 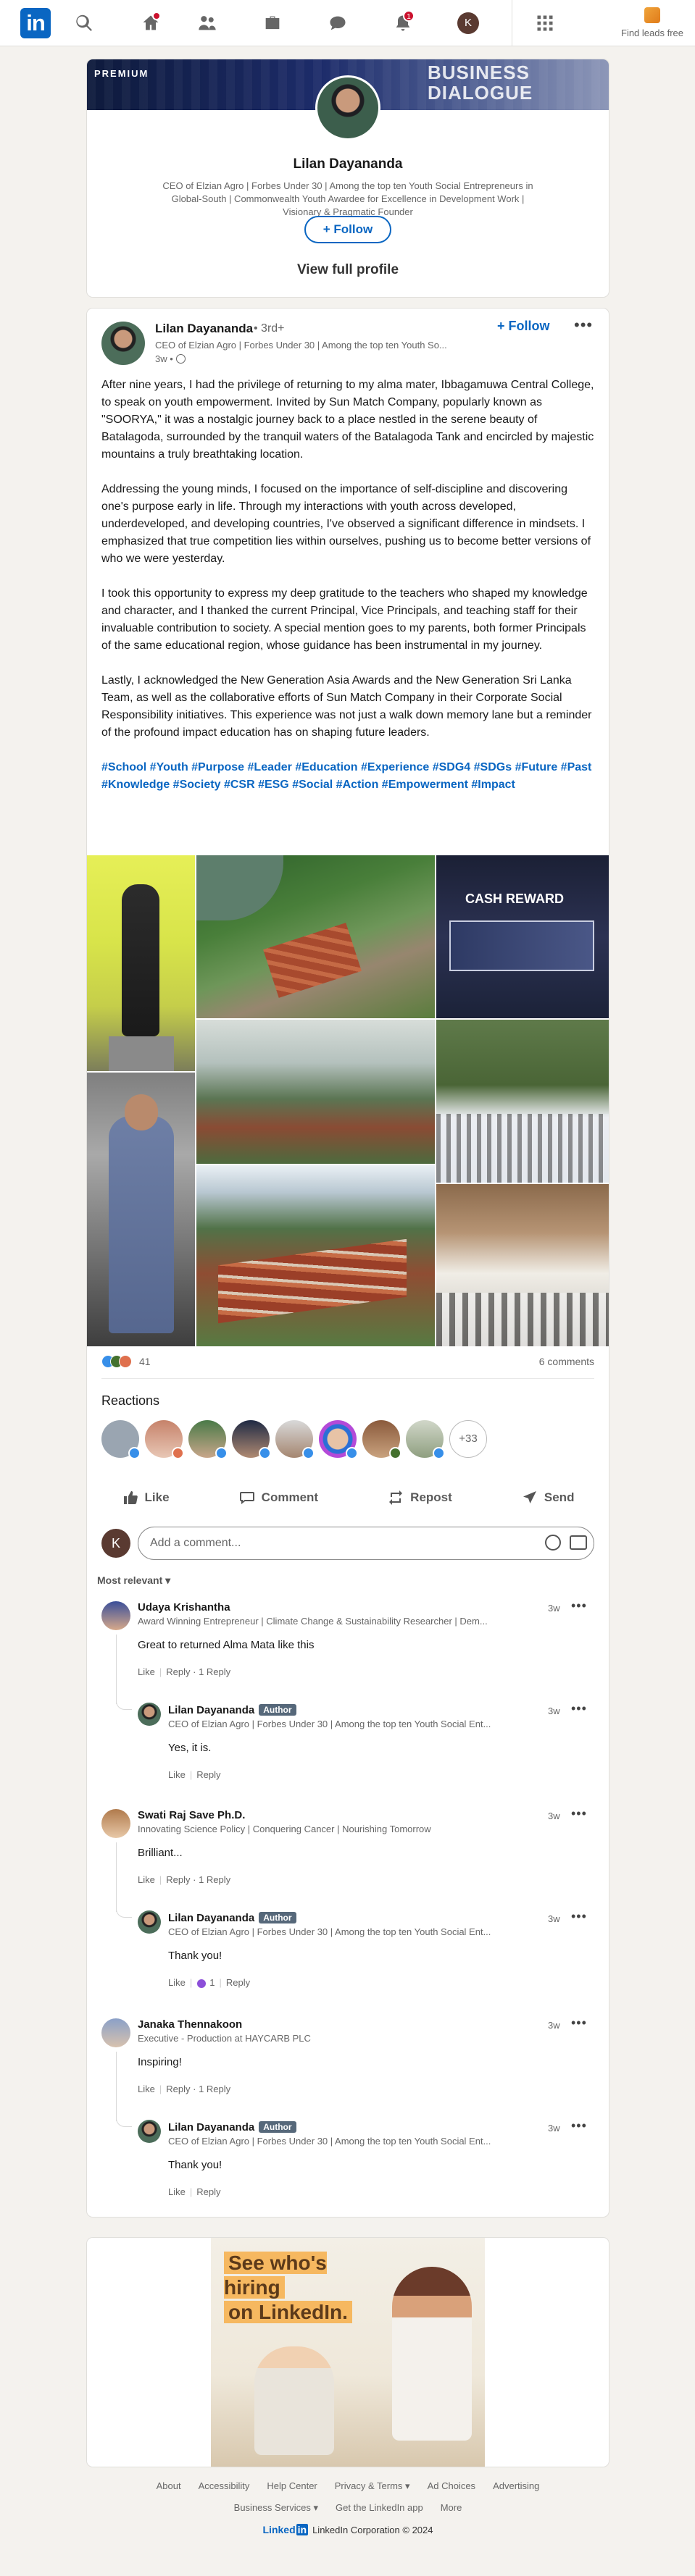 I want to click on ad-card: See who's hiring on LinkedIn., so click(x=348, y=2352).